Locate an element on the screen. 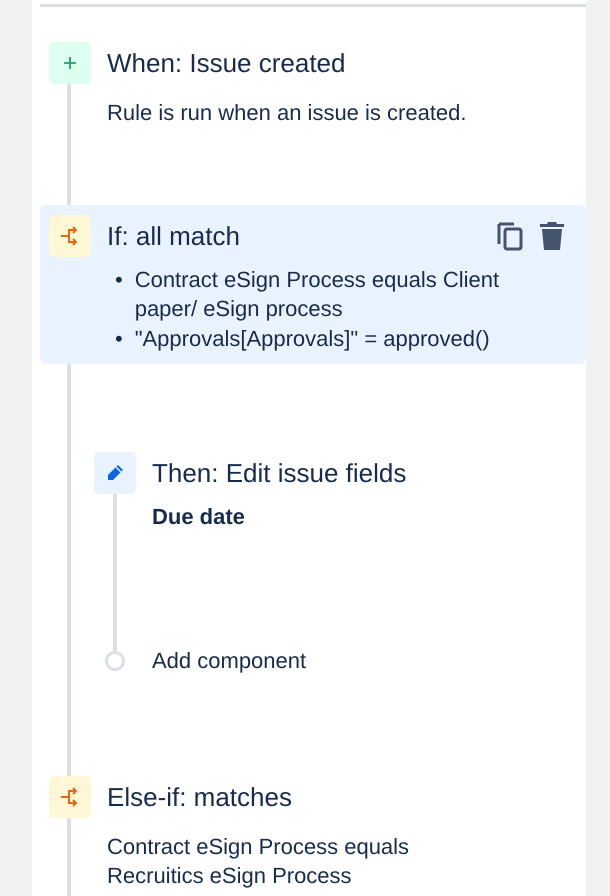  add-component-link: Add component is located at coordinates (229, 661).